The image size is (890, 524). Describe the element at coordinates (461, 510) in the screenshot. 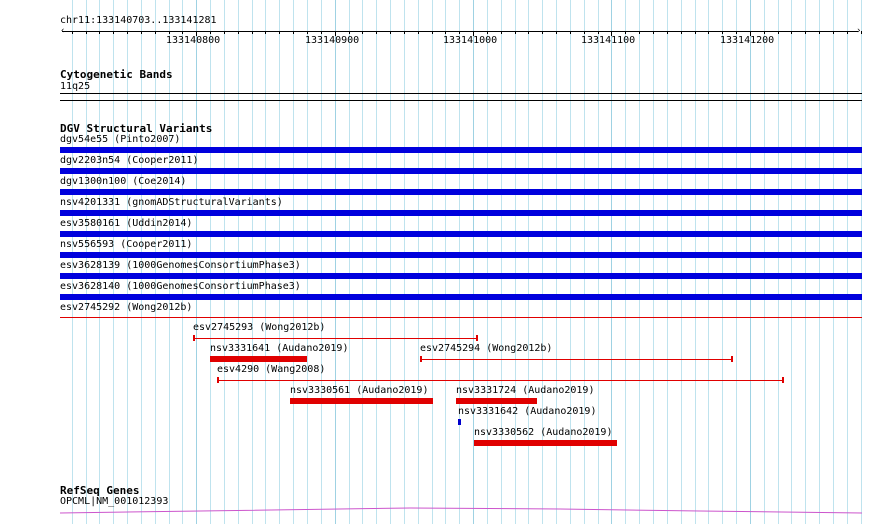

I see `gene-line-path` at that location.